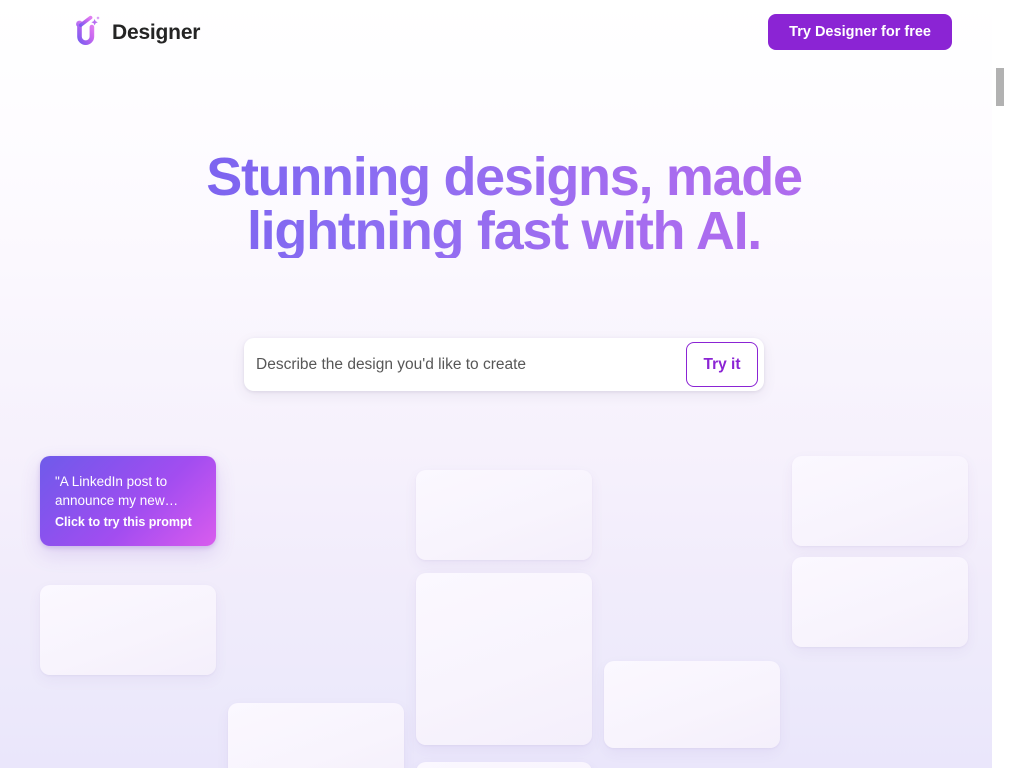 This screenshot has height=768, width=1024. What do you see at coordinates (465, 364) in the screenshot?
I see `prompt-input` at bounding box center [465, 364].